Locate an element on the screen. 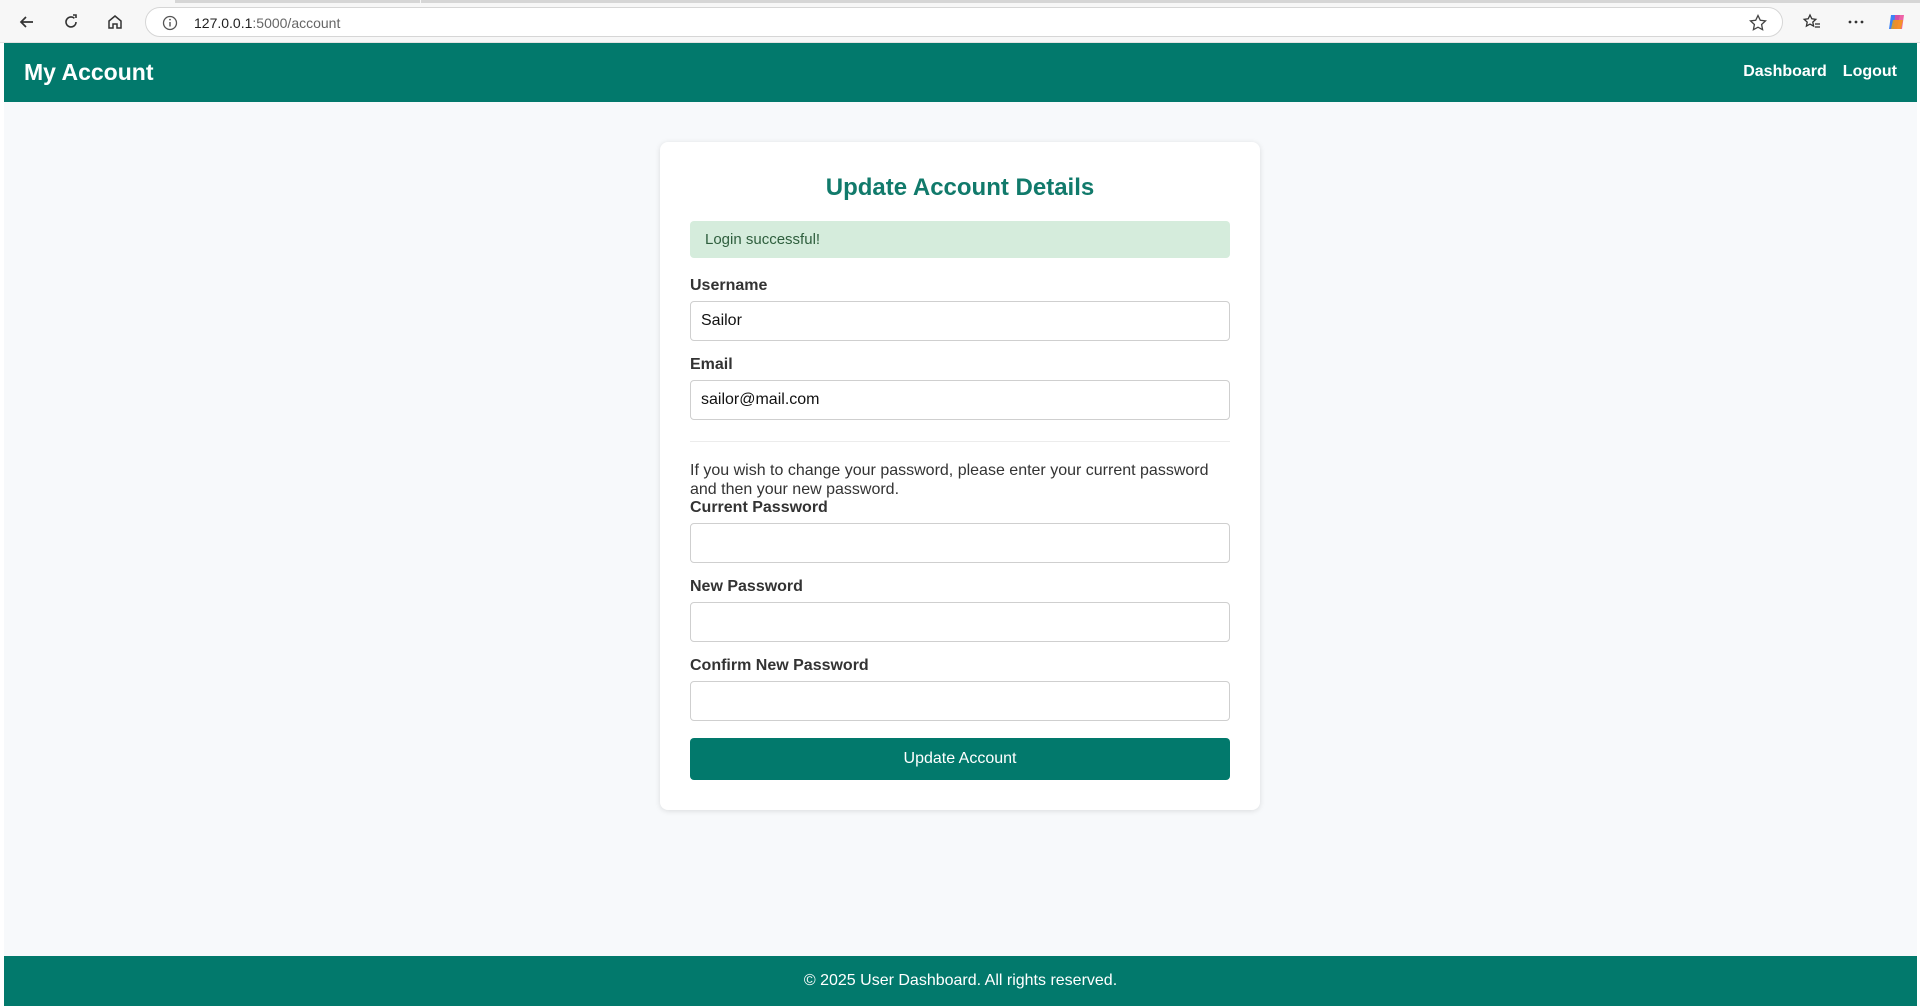 The height and width of the screenshot is (1008, 1920). current-password-label: Current Password is located at coordinates (759, 507).